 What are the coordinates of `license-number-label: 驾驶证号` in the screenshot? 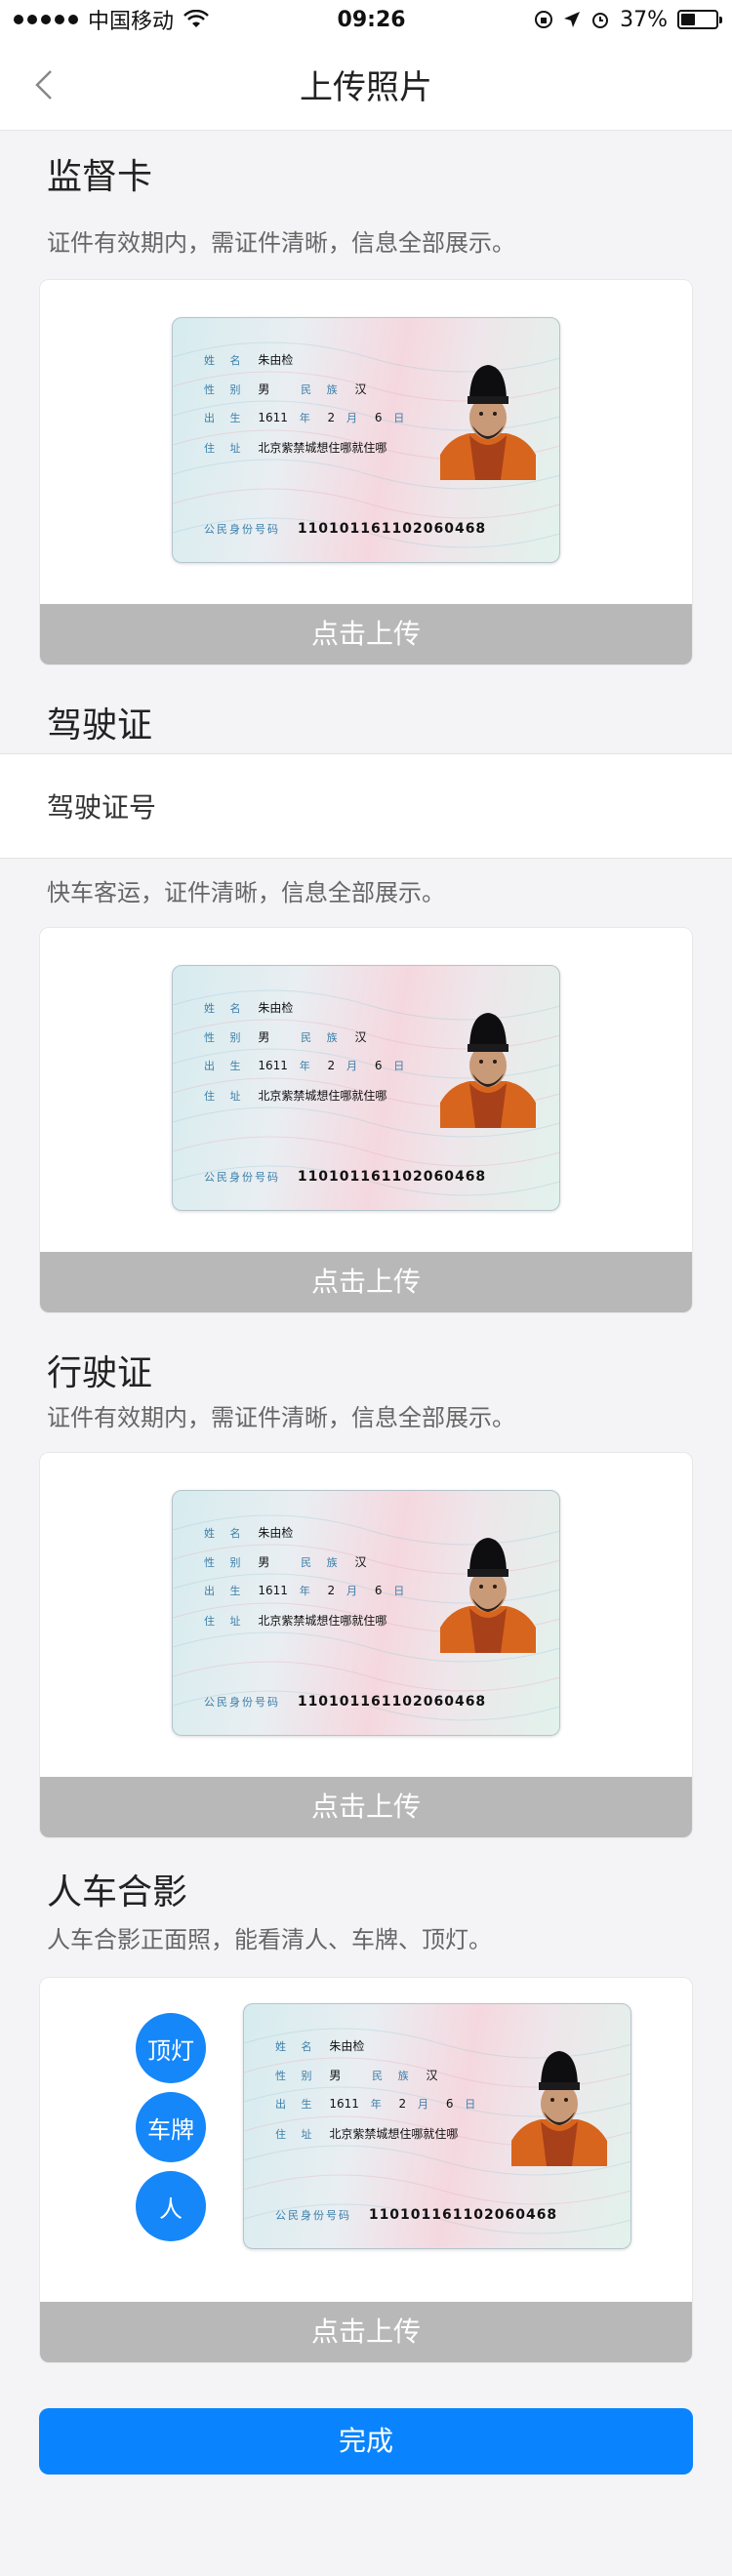 It's located at (102, 807).